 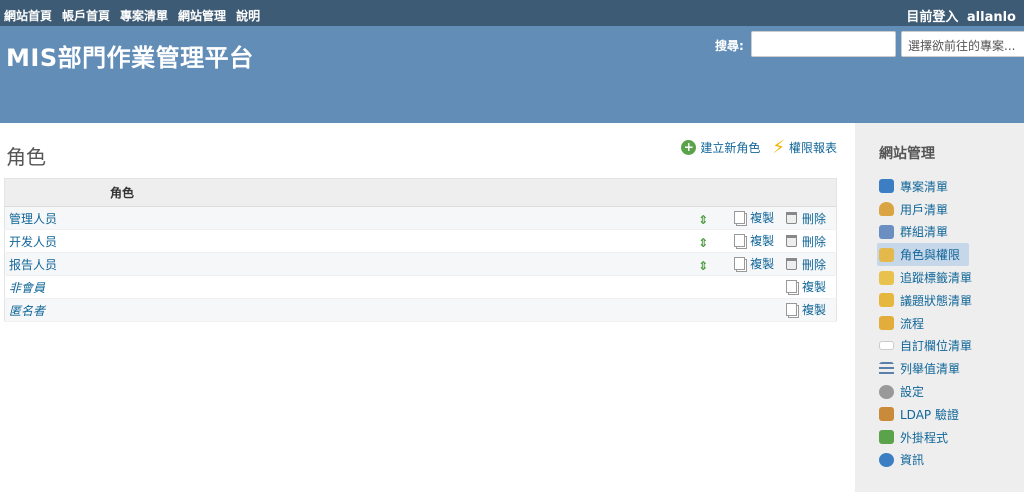 What do you see at coordinates (991, 17) in the screenshot?
I see `logged-in-user-link: allanlo` at bounding box center [991, 17].